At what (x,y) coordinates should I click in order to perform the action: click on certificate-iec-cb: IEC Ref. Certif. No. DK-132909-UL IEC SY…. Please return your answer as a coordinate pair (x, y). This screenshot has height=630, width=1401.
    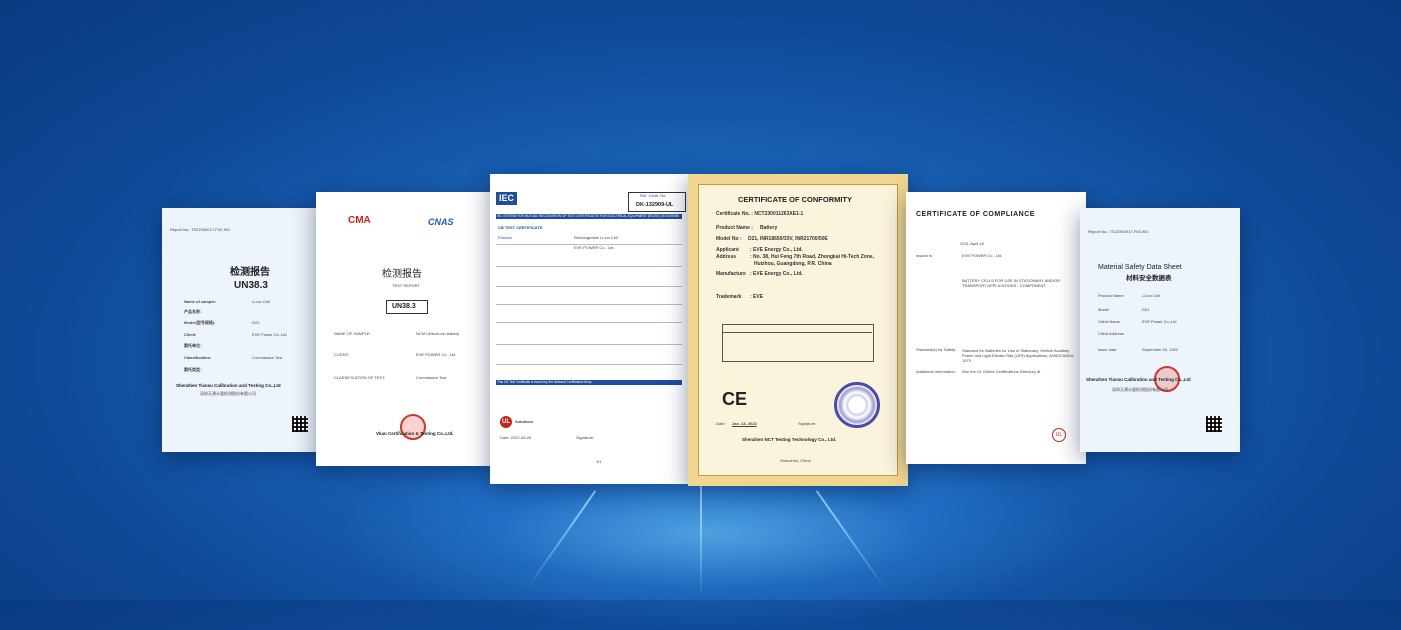
    Looking at the image, I should click on (589, 329).